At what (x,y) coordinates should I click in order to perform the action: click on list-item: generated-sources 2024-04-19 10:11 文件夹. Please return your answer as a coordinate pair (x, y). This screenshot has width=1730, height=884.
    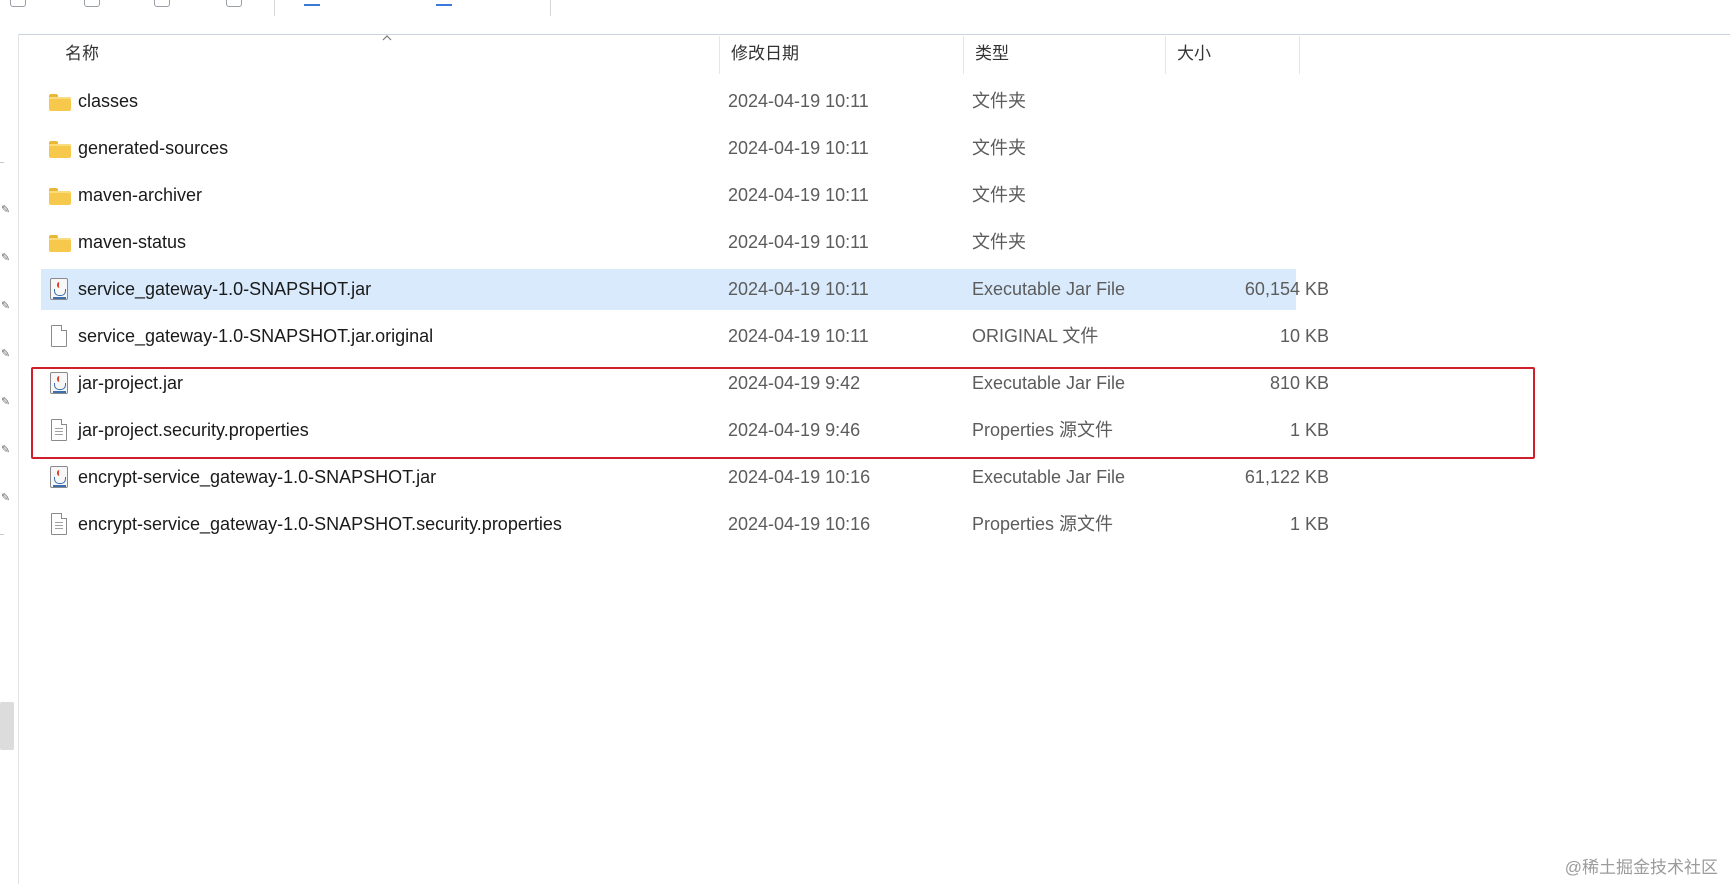
    Looking at the image, I should click on (668, 148).